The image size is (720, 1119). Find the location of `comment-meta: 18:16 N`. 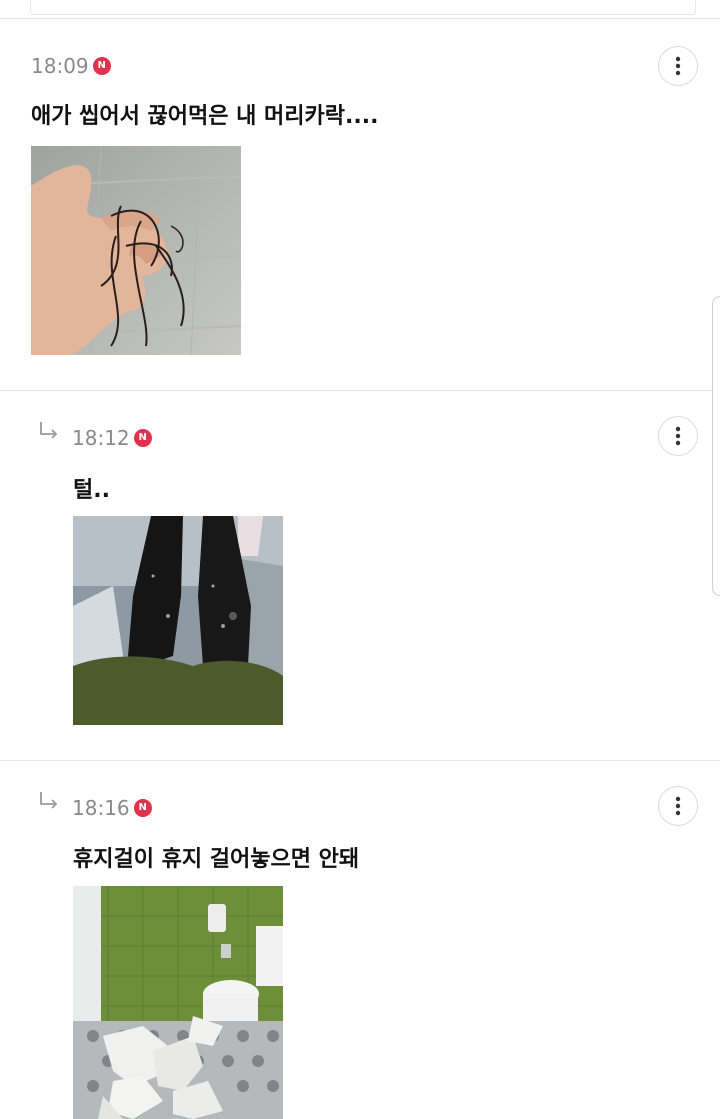

comment-meta: 18:16 N is located at coordinates (94, 806).